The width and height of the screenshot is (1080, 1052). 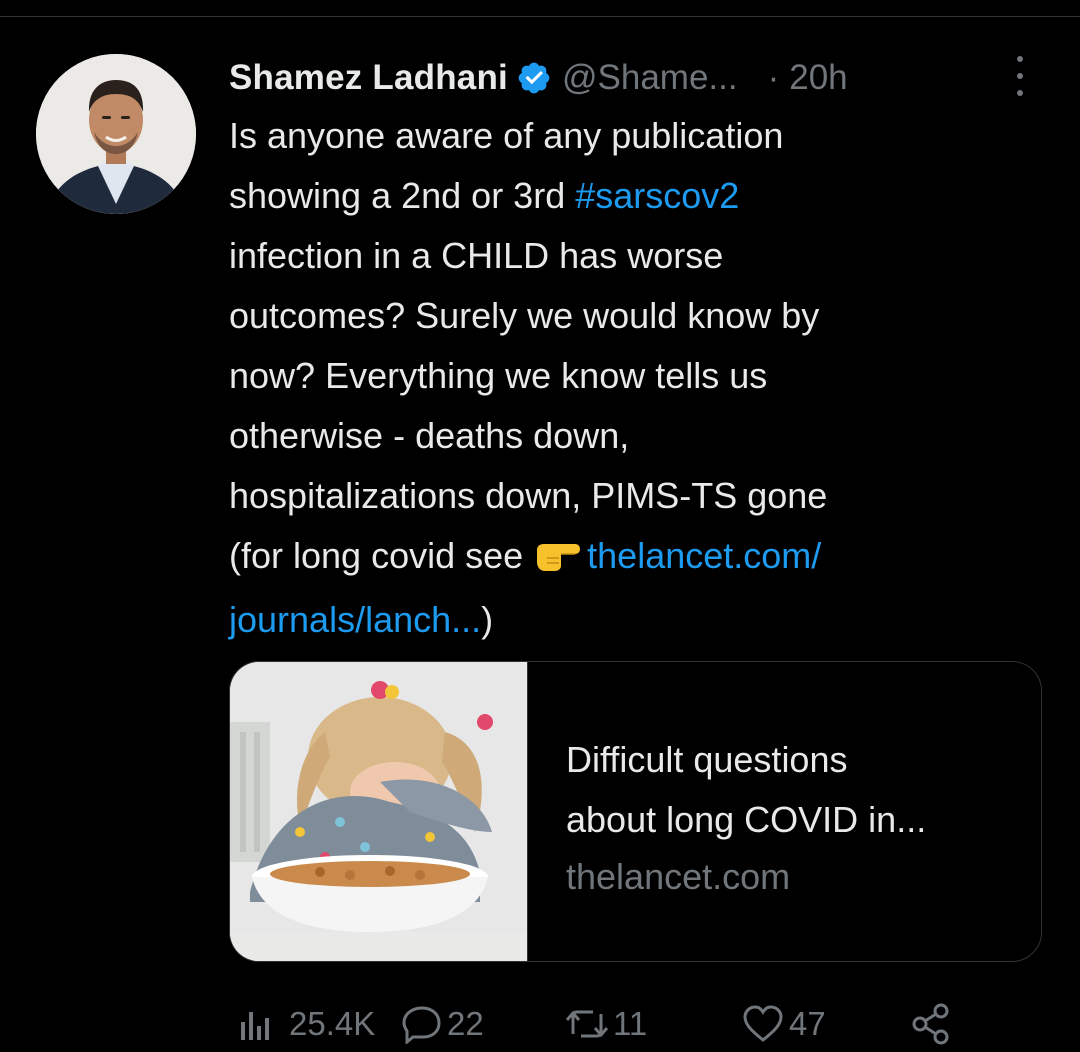 What do you see at coordinates (506, 135) in the screenshot?
I see `tweet-text-line: Is anyone aware of any publication` at bounding box center [506, 135].